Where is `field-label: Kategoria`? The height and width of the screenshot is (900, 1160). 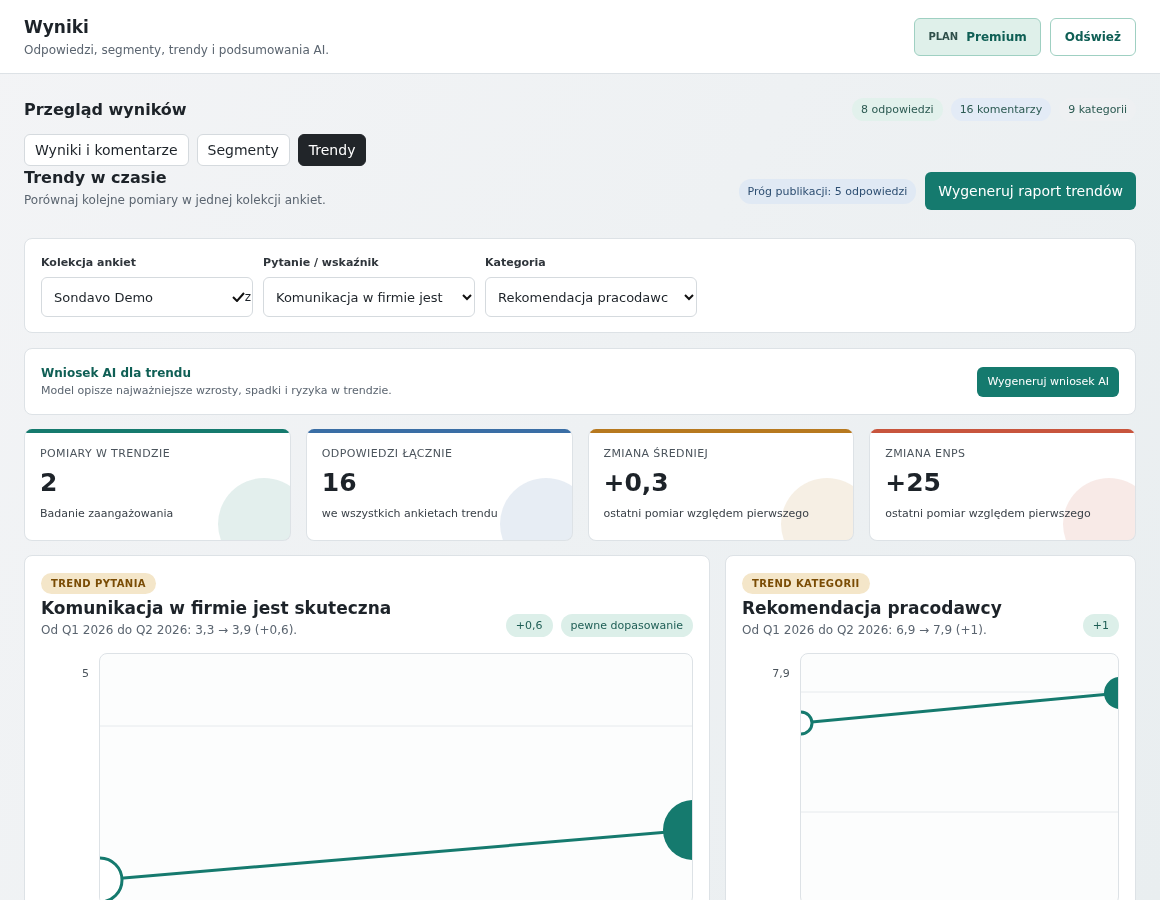 field-label: Kategoria is located at coordinates (516, 262).